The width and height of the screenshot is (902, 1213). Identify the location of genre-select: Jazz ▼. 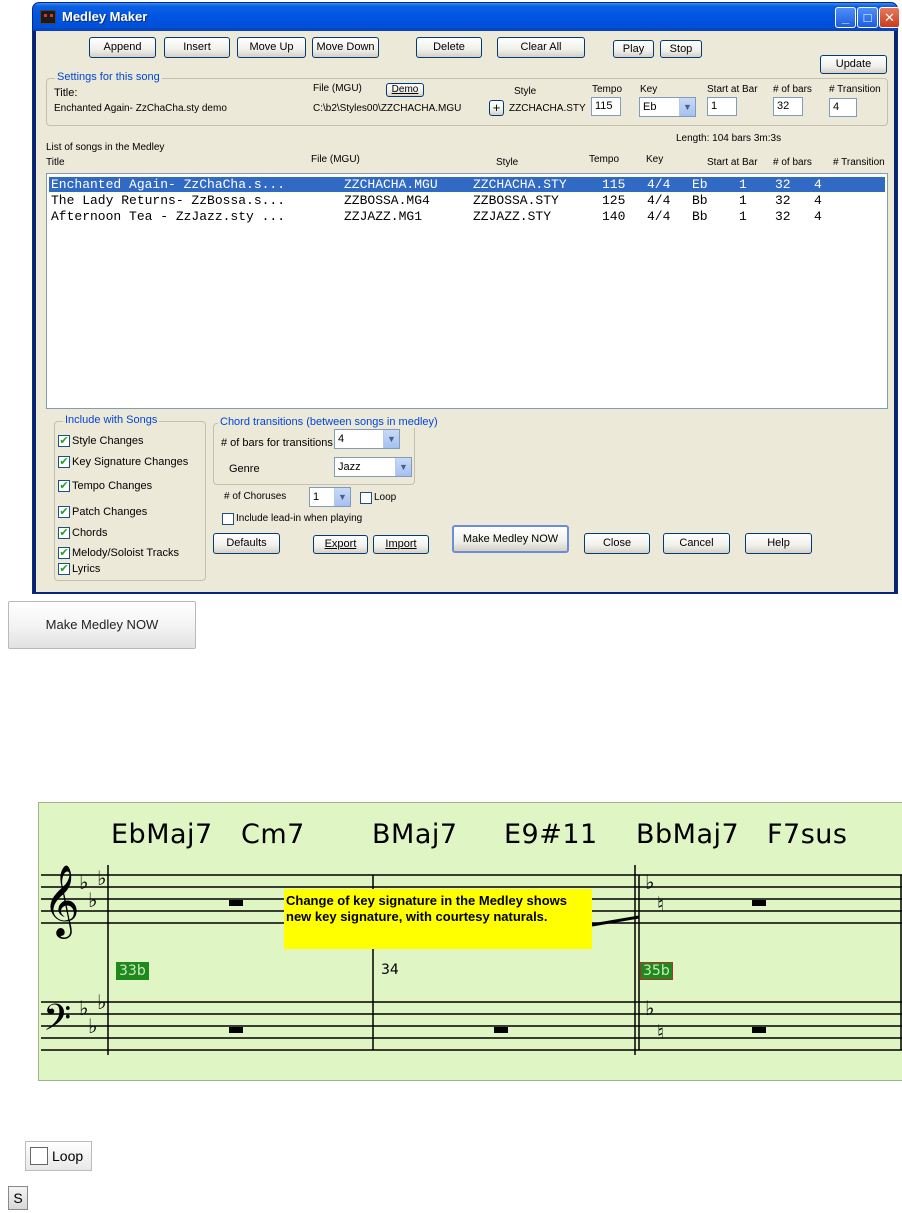
(373, 467).